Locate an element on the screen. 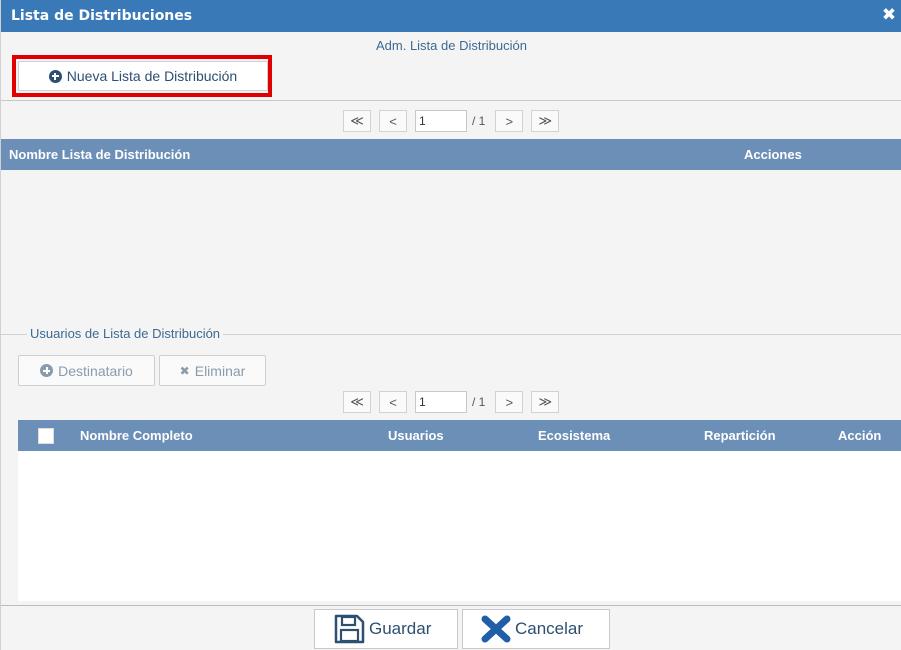 The width and height of the screenshot is (901, 650). dialog-titlebar: Lista de Distribuciones ✖ is located at coordinates (451, 16).